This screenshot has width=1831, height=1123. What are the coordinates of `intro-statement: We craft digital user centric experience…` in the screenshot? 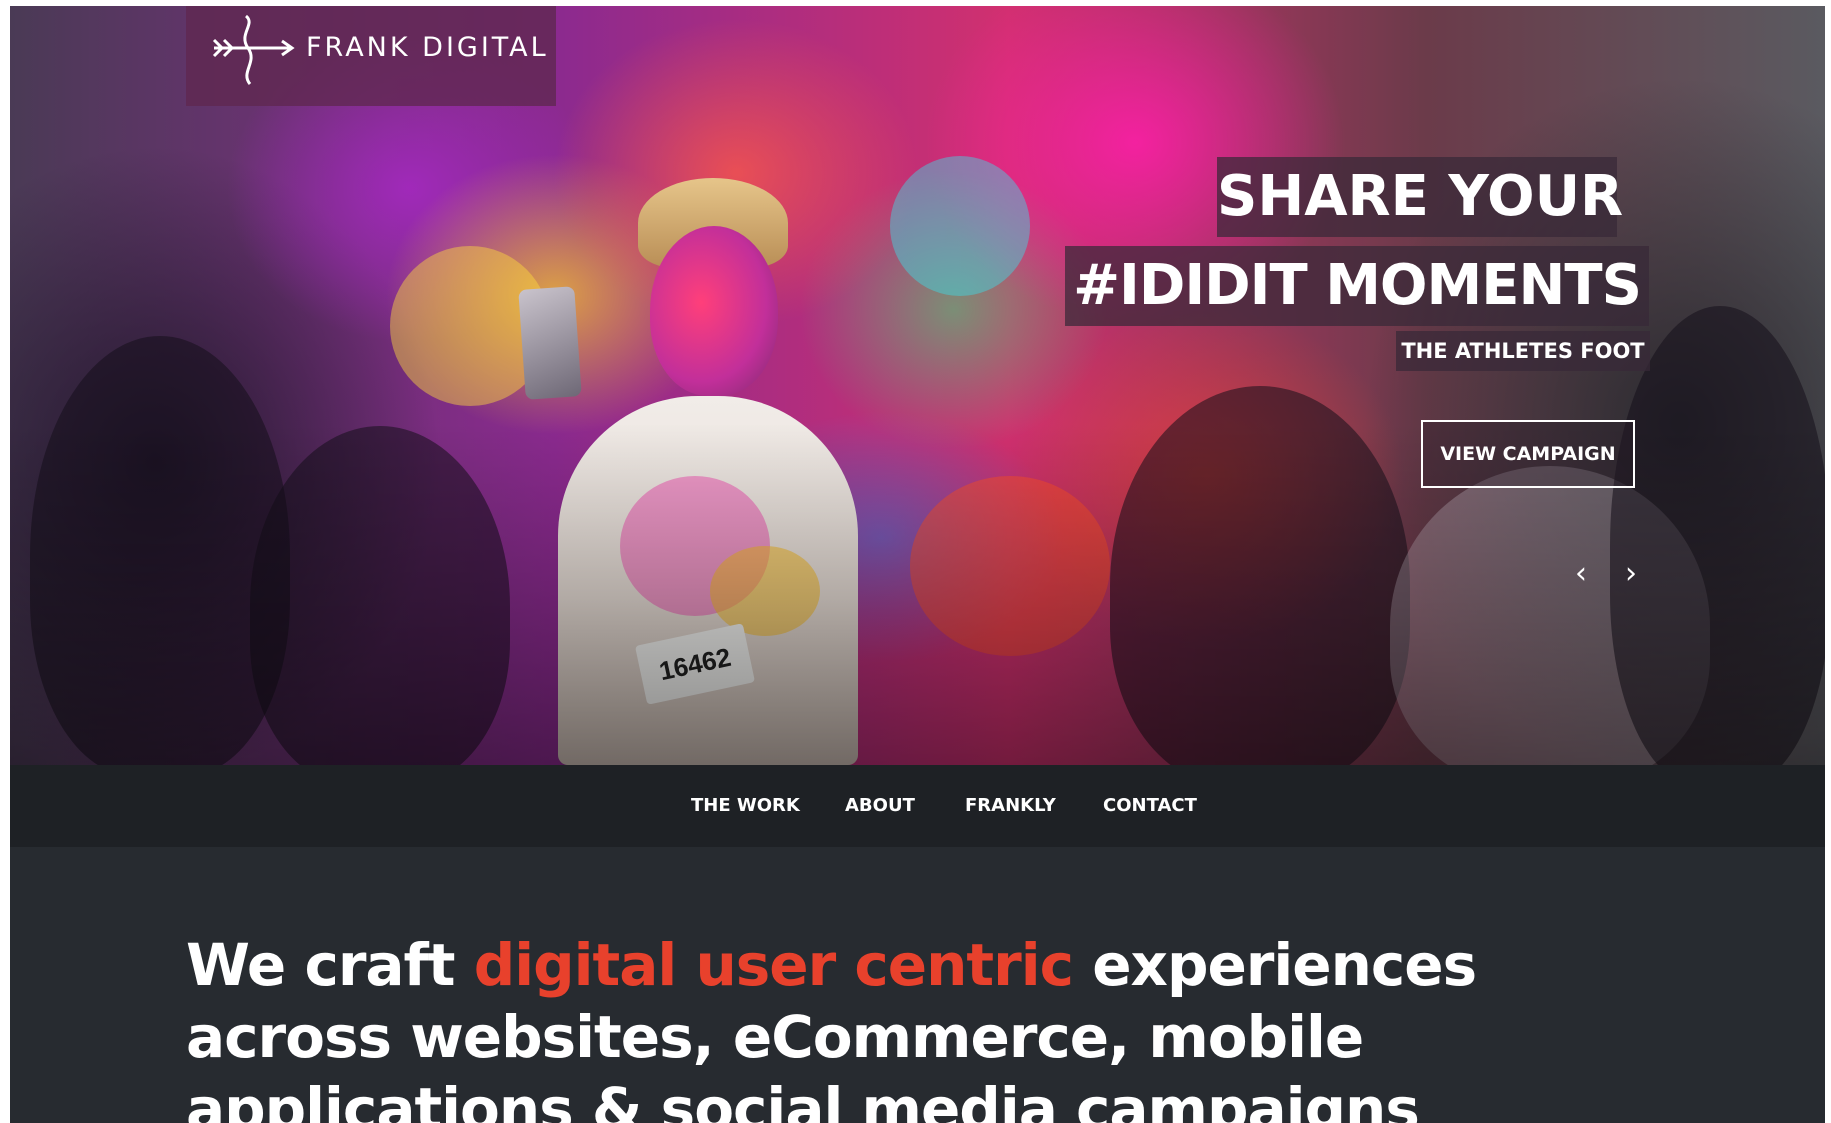 It's located at (836, 1026).